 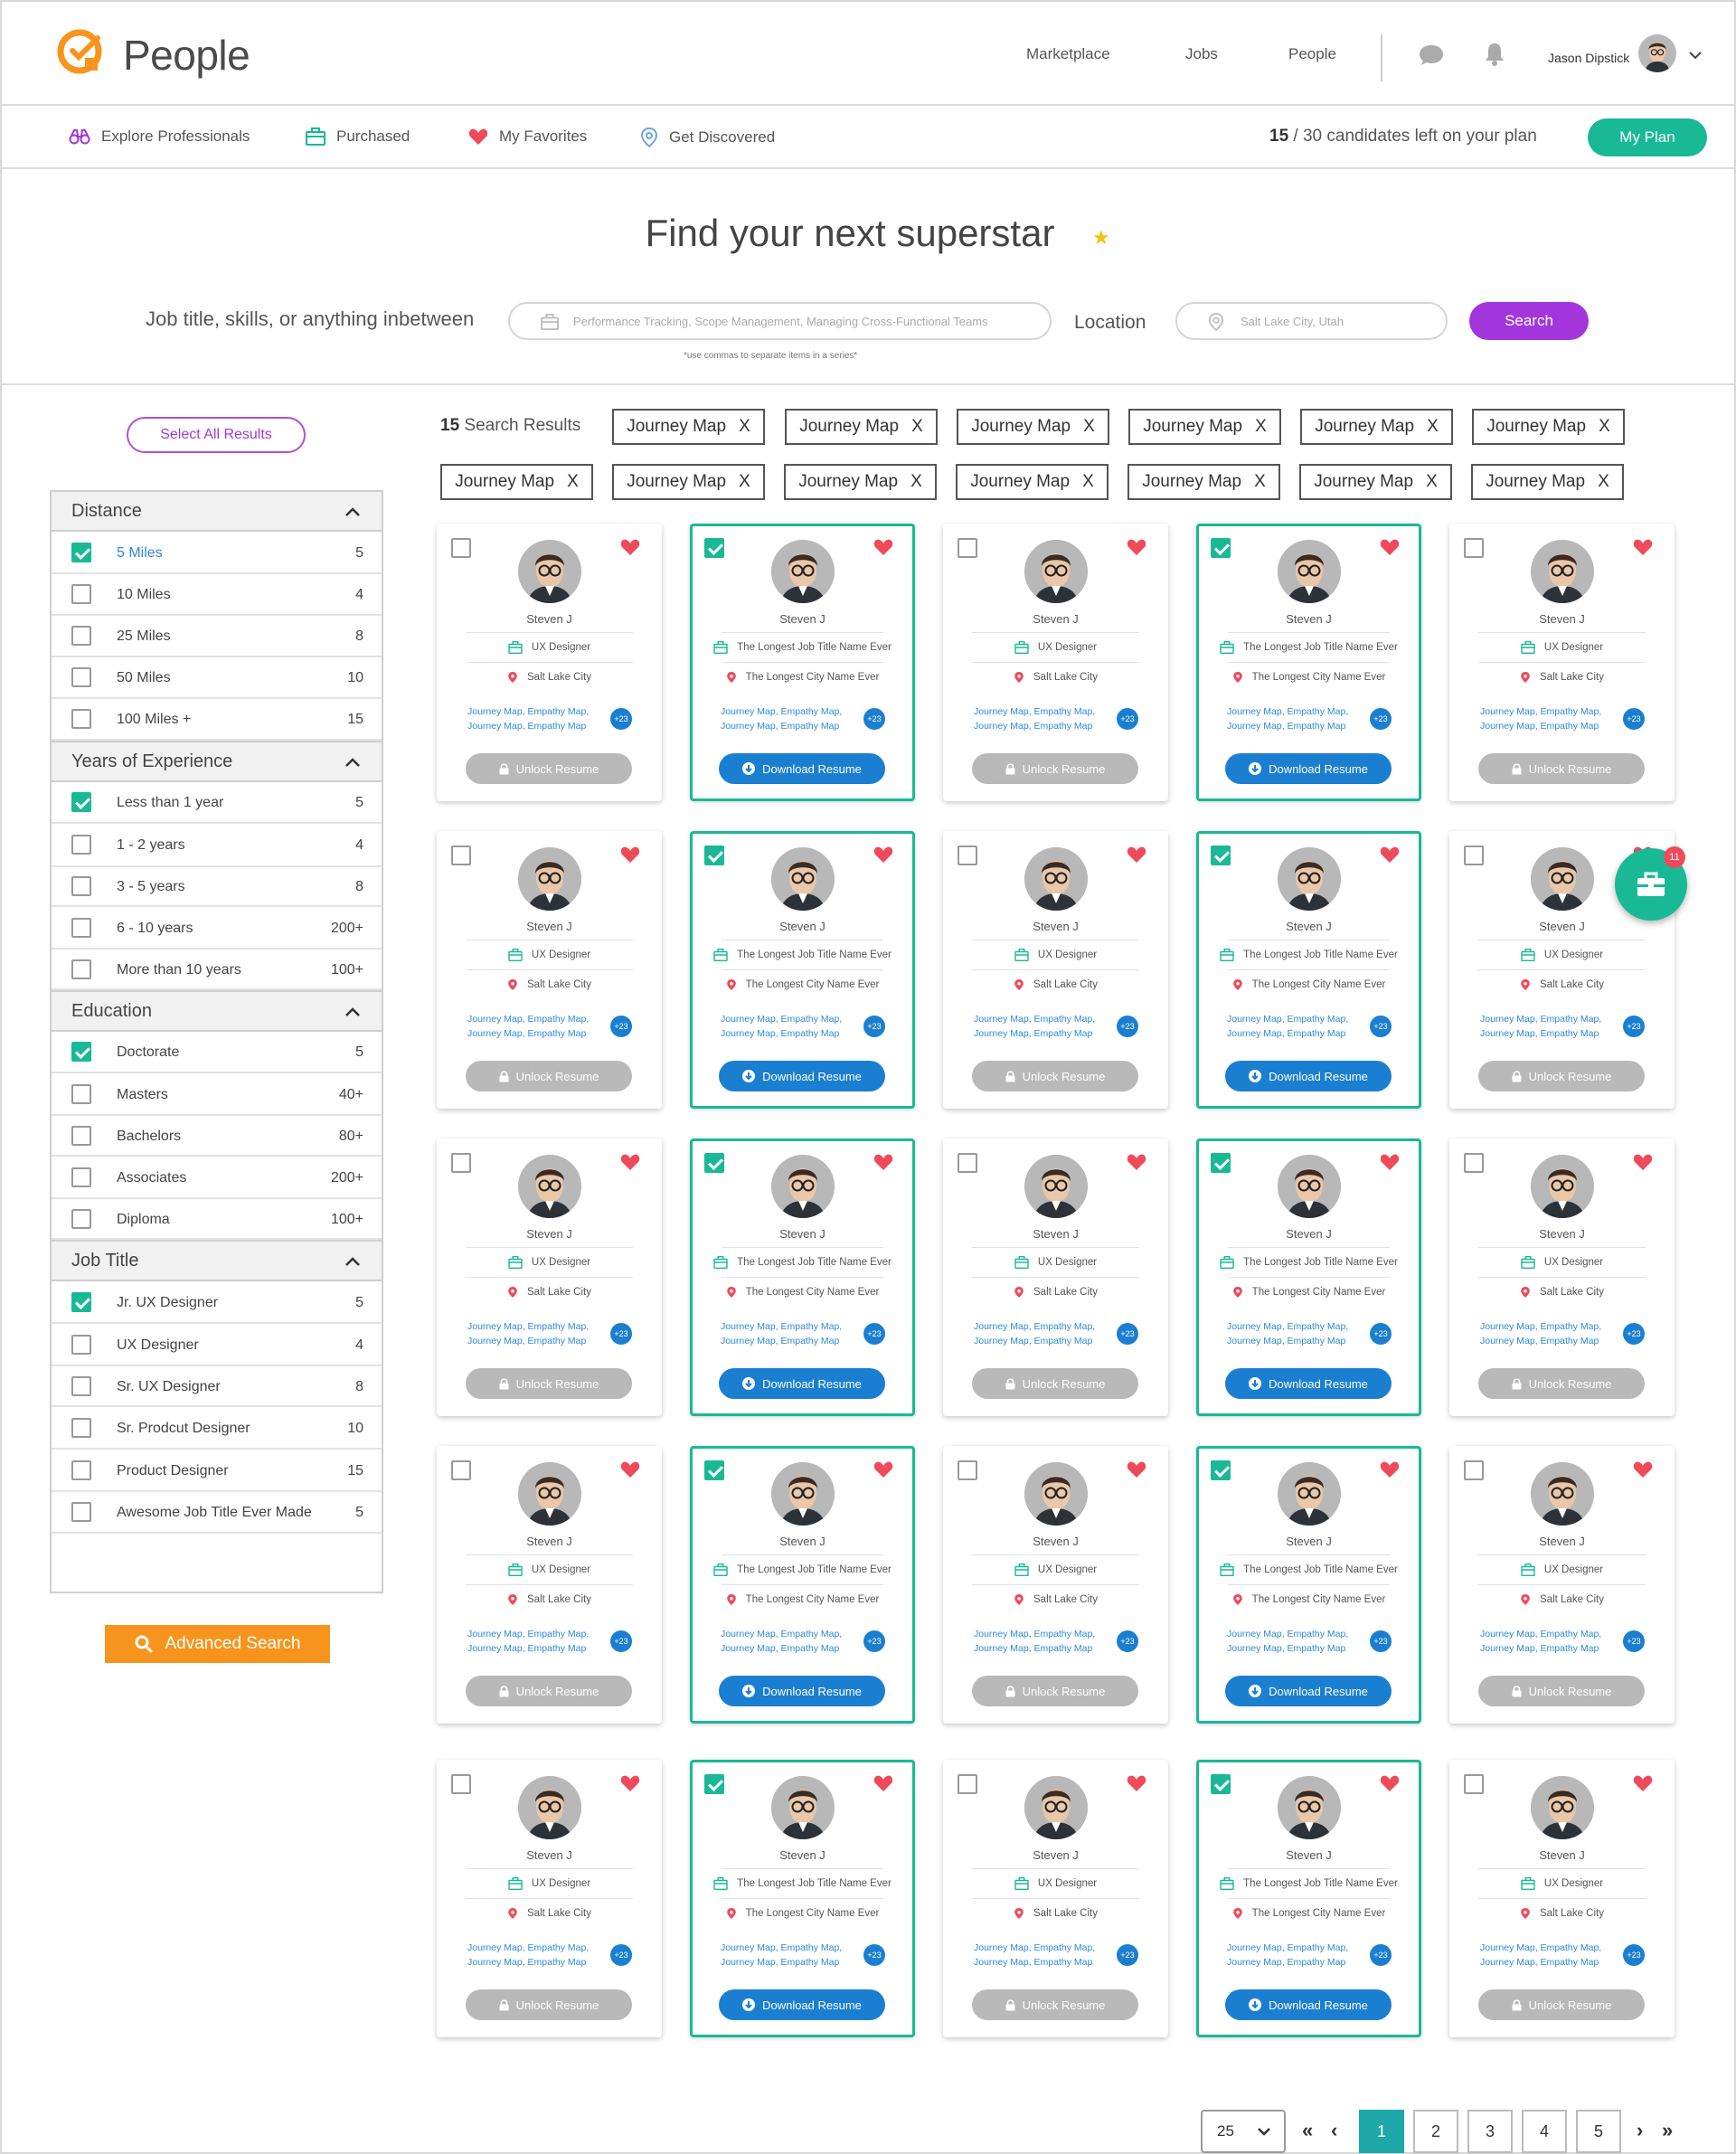 I want to click on first-page-button: «, so click(x=1307, y=2130).